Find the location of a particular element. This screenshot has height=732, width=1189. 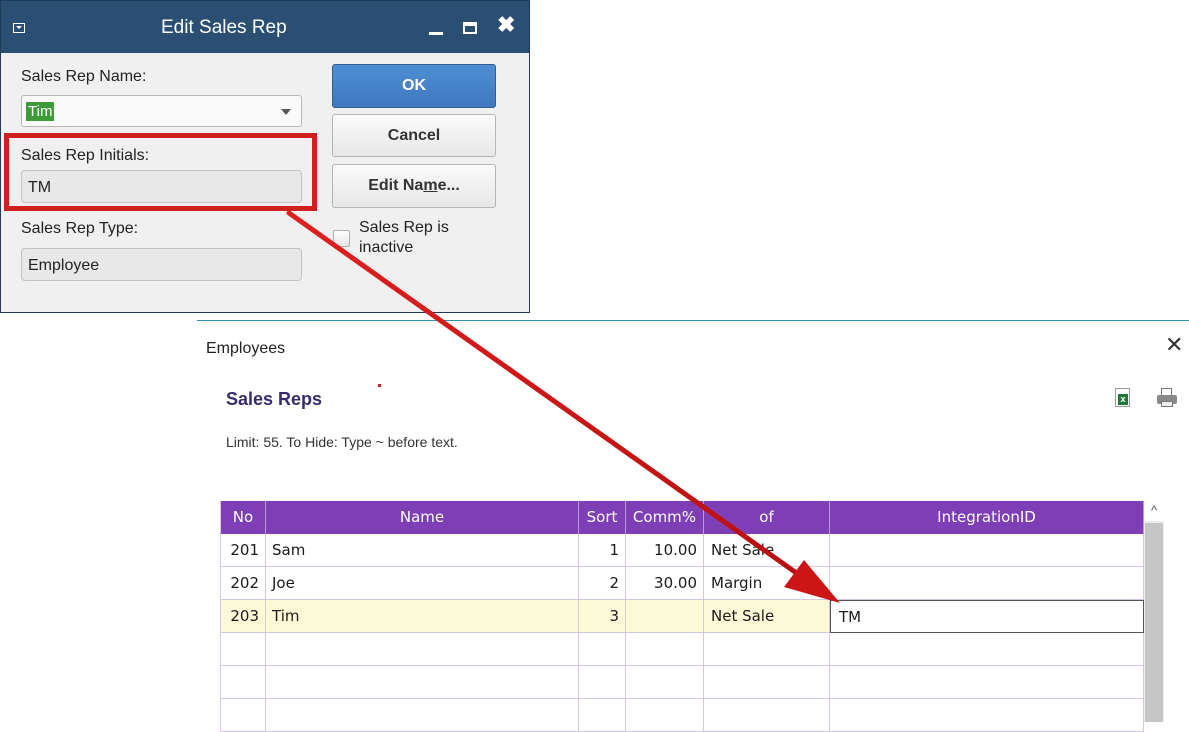

column-header-name: Name is located at coordinates (422, 517).